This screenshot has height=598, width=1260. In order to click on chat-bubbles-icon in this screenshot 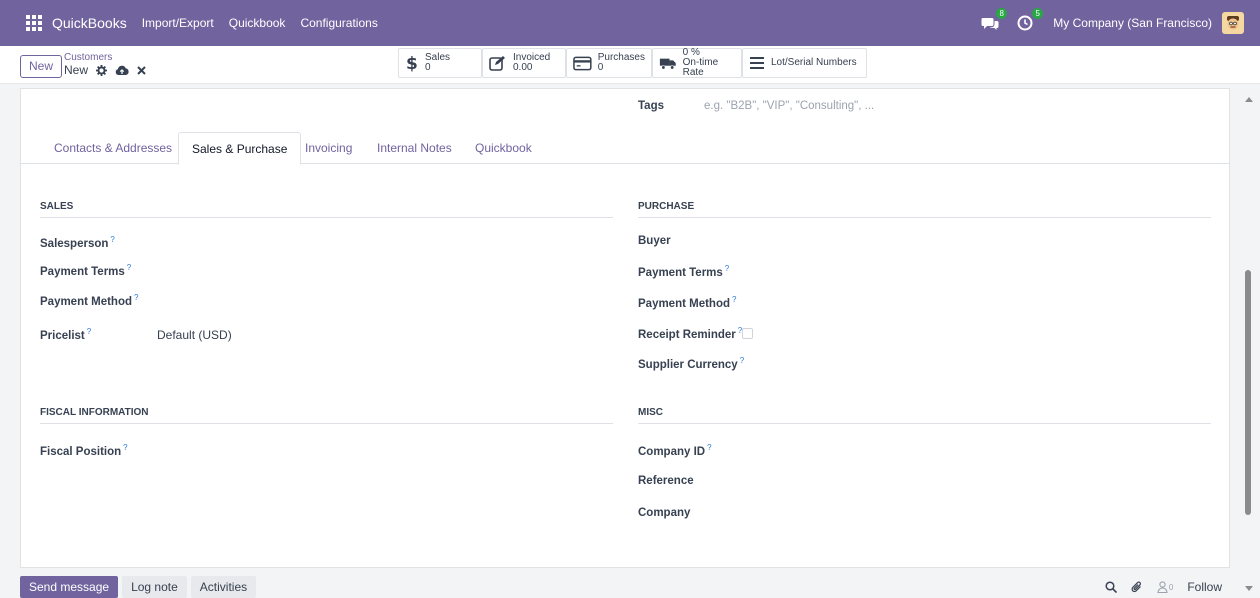, I will do `click(990, 24)`.